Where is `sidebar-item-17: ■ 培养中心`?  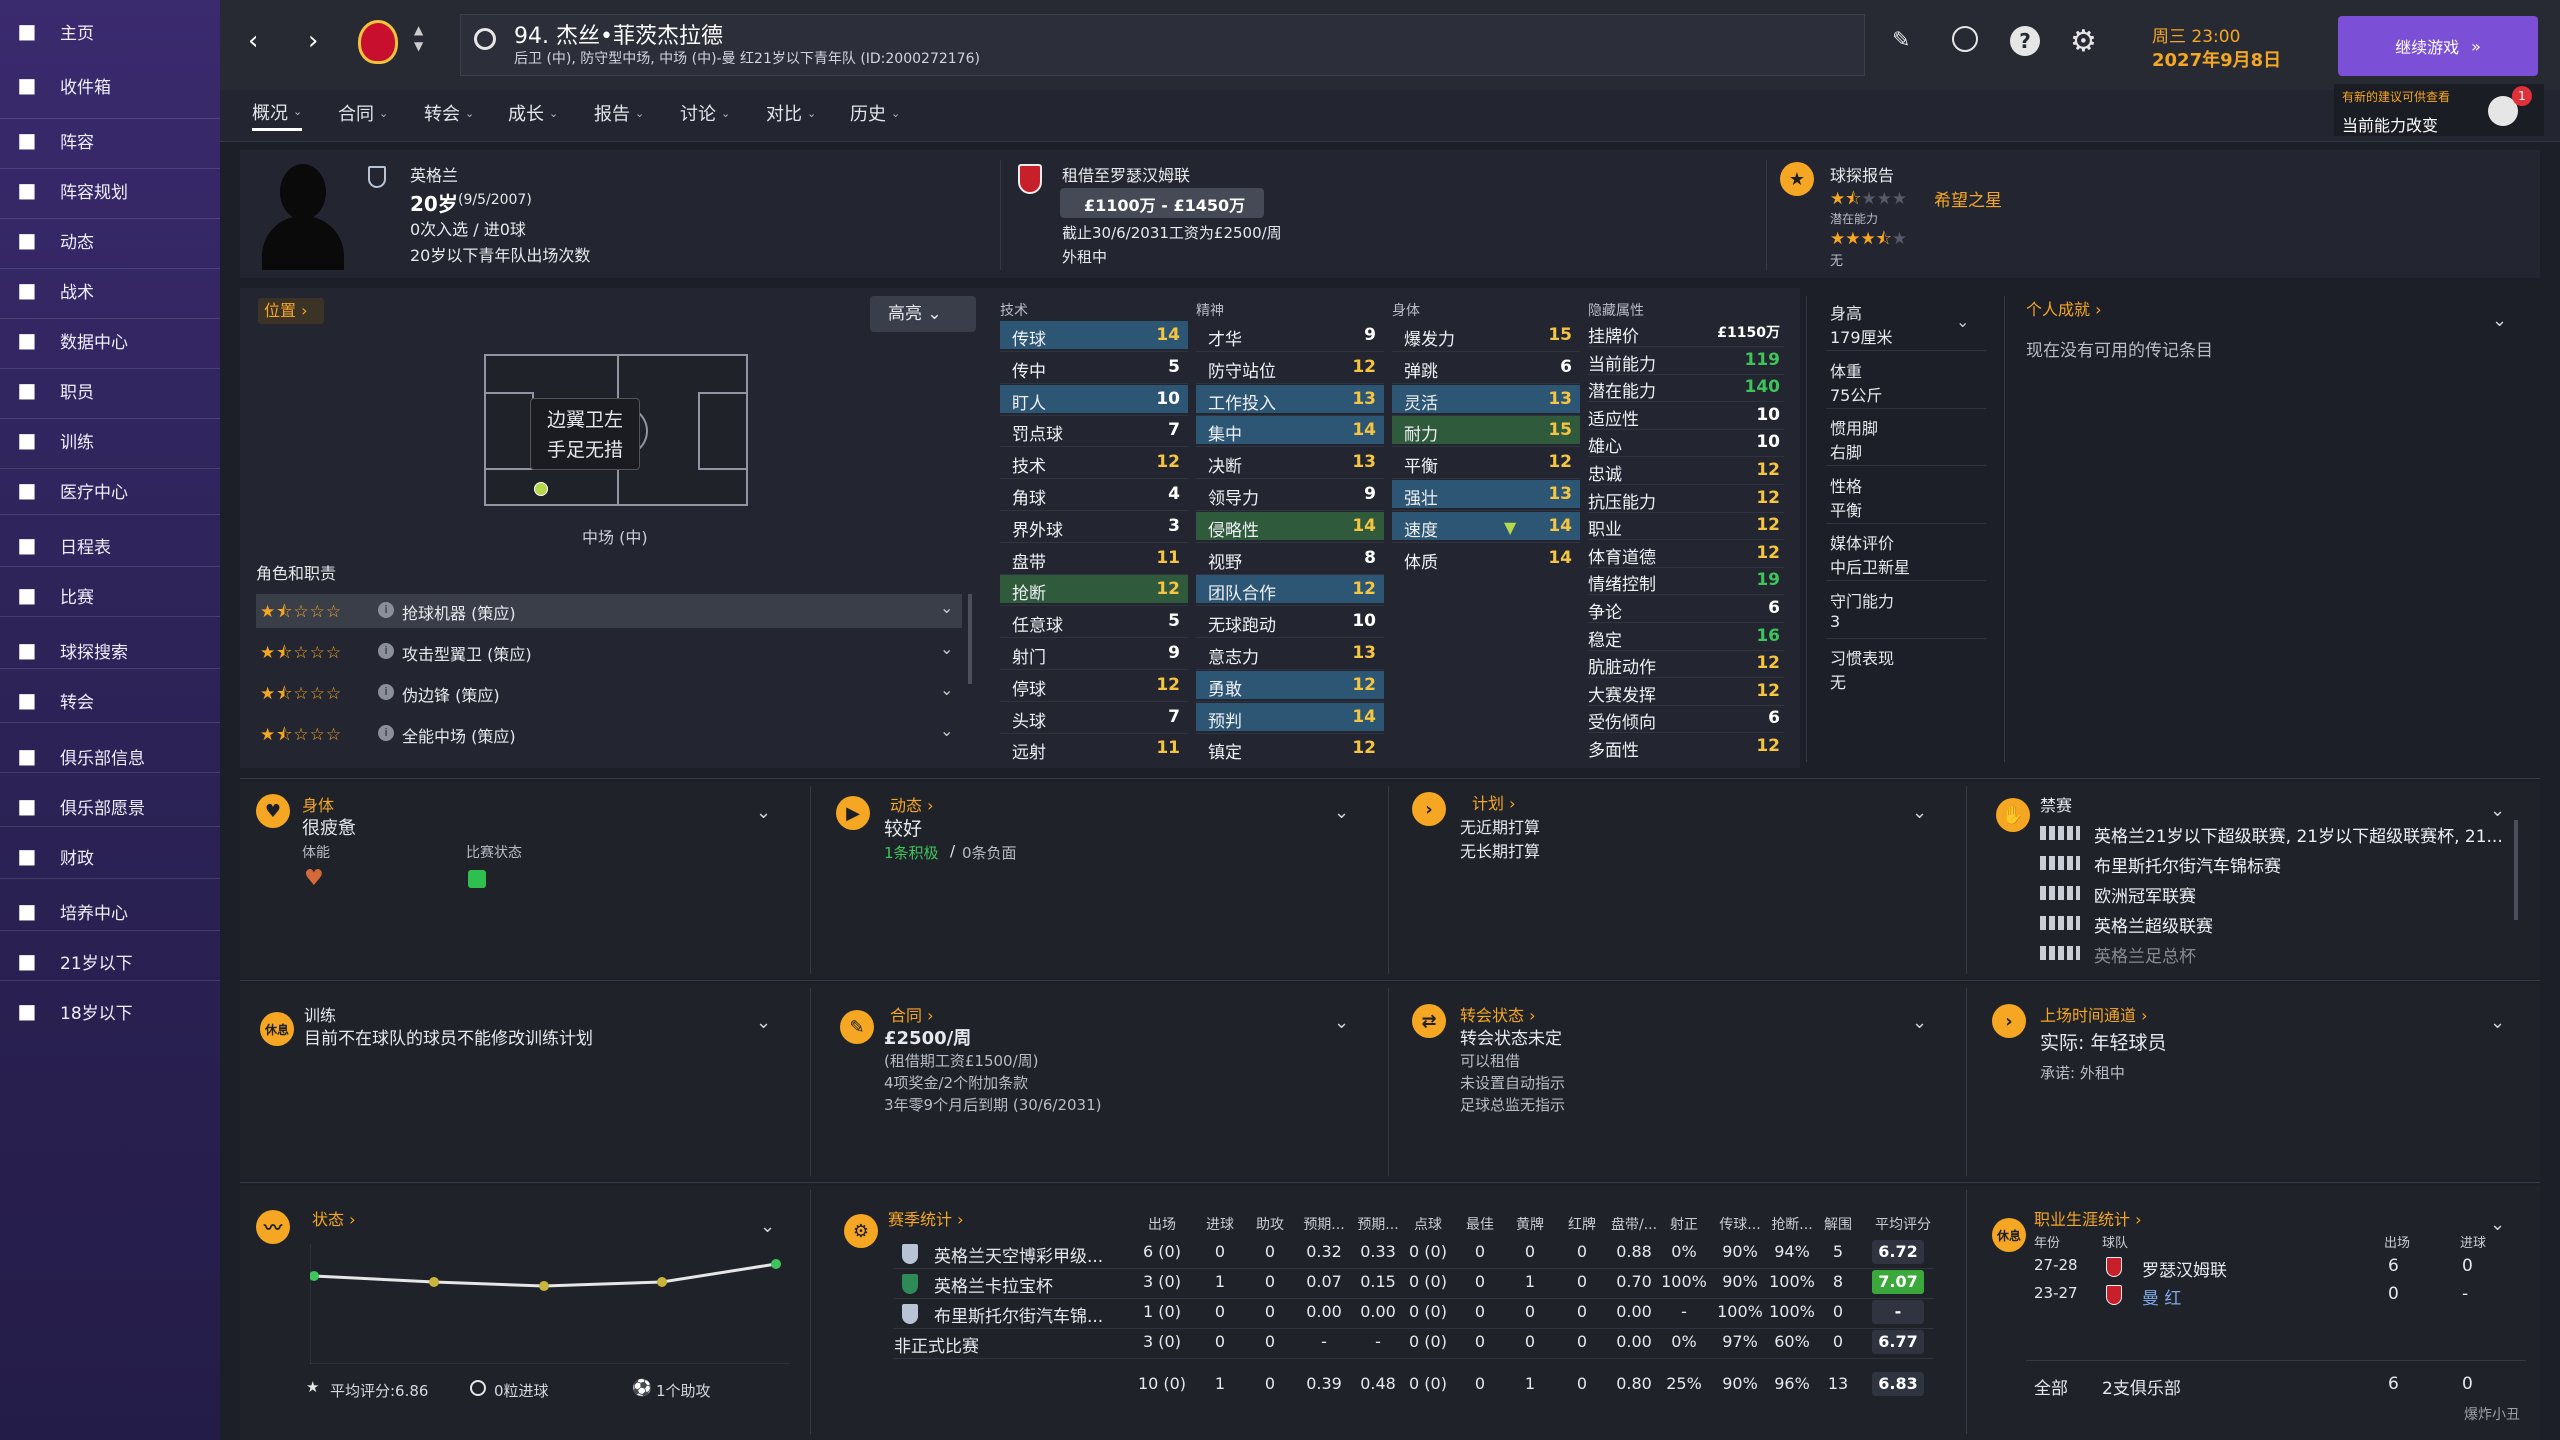 sidebar-item-17: ■ 培养中心 is located at coordinates (110, 911).